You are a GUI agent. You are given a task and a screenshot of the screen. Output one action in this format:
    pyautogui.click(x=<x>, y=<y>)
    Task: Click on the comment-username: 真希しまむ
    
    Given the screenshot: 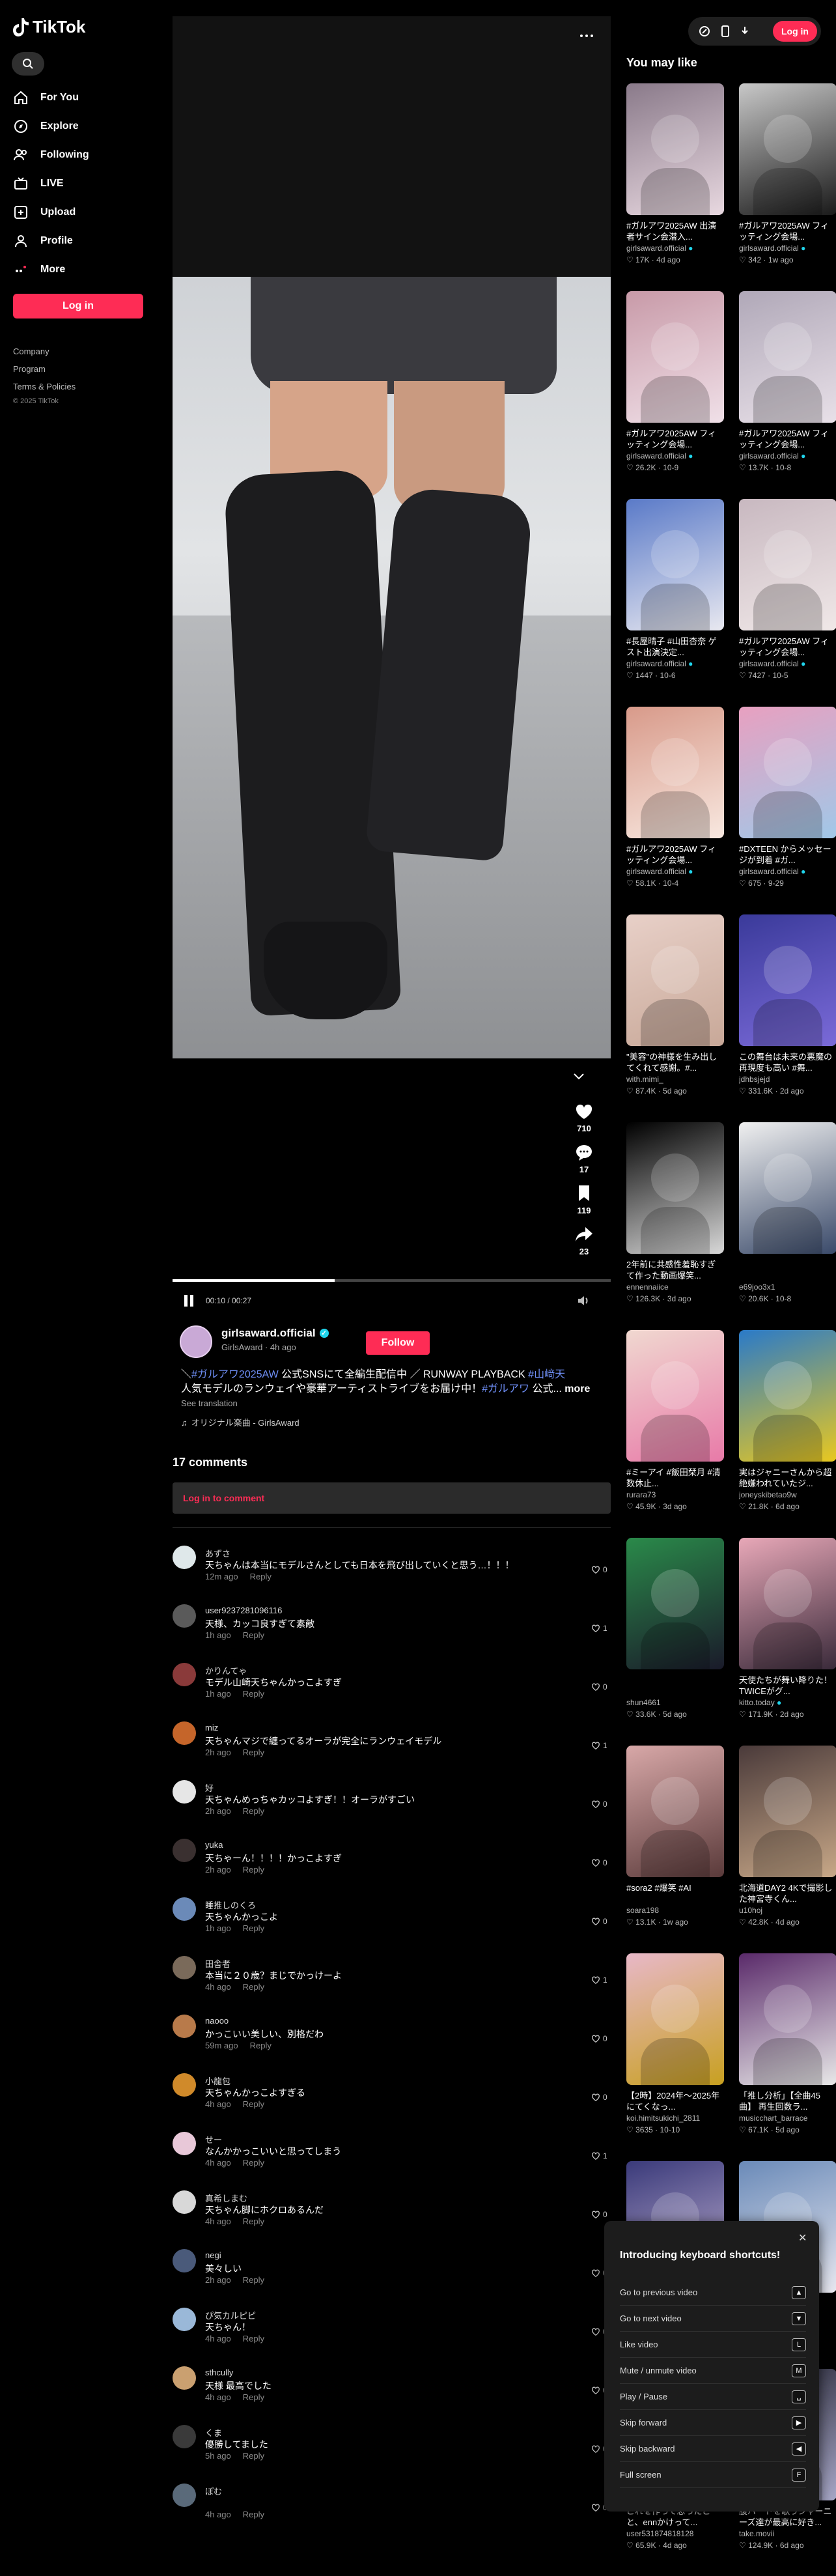 What is the action you would take?
    pyautogui.click(x=226, y=2198)
    